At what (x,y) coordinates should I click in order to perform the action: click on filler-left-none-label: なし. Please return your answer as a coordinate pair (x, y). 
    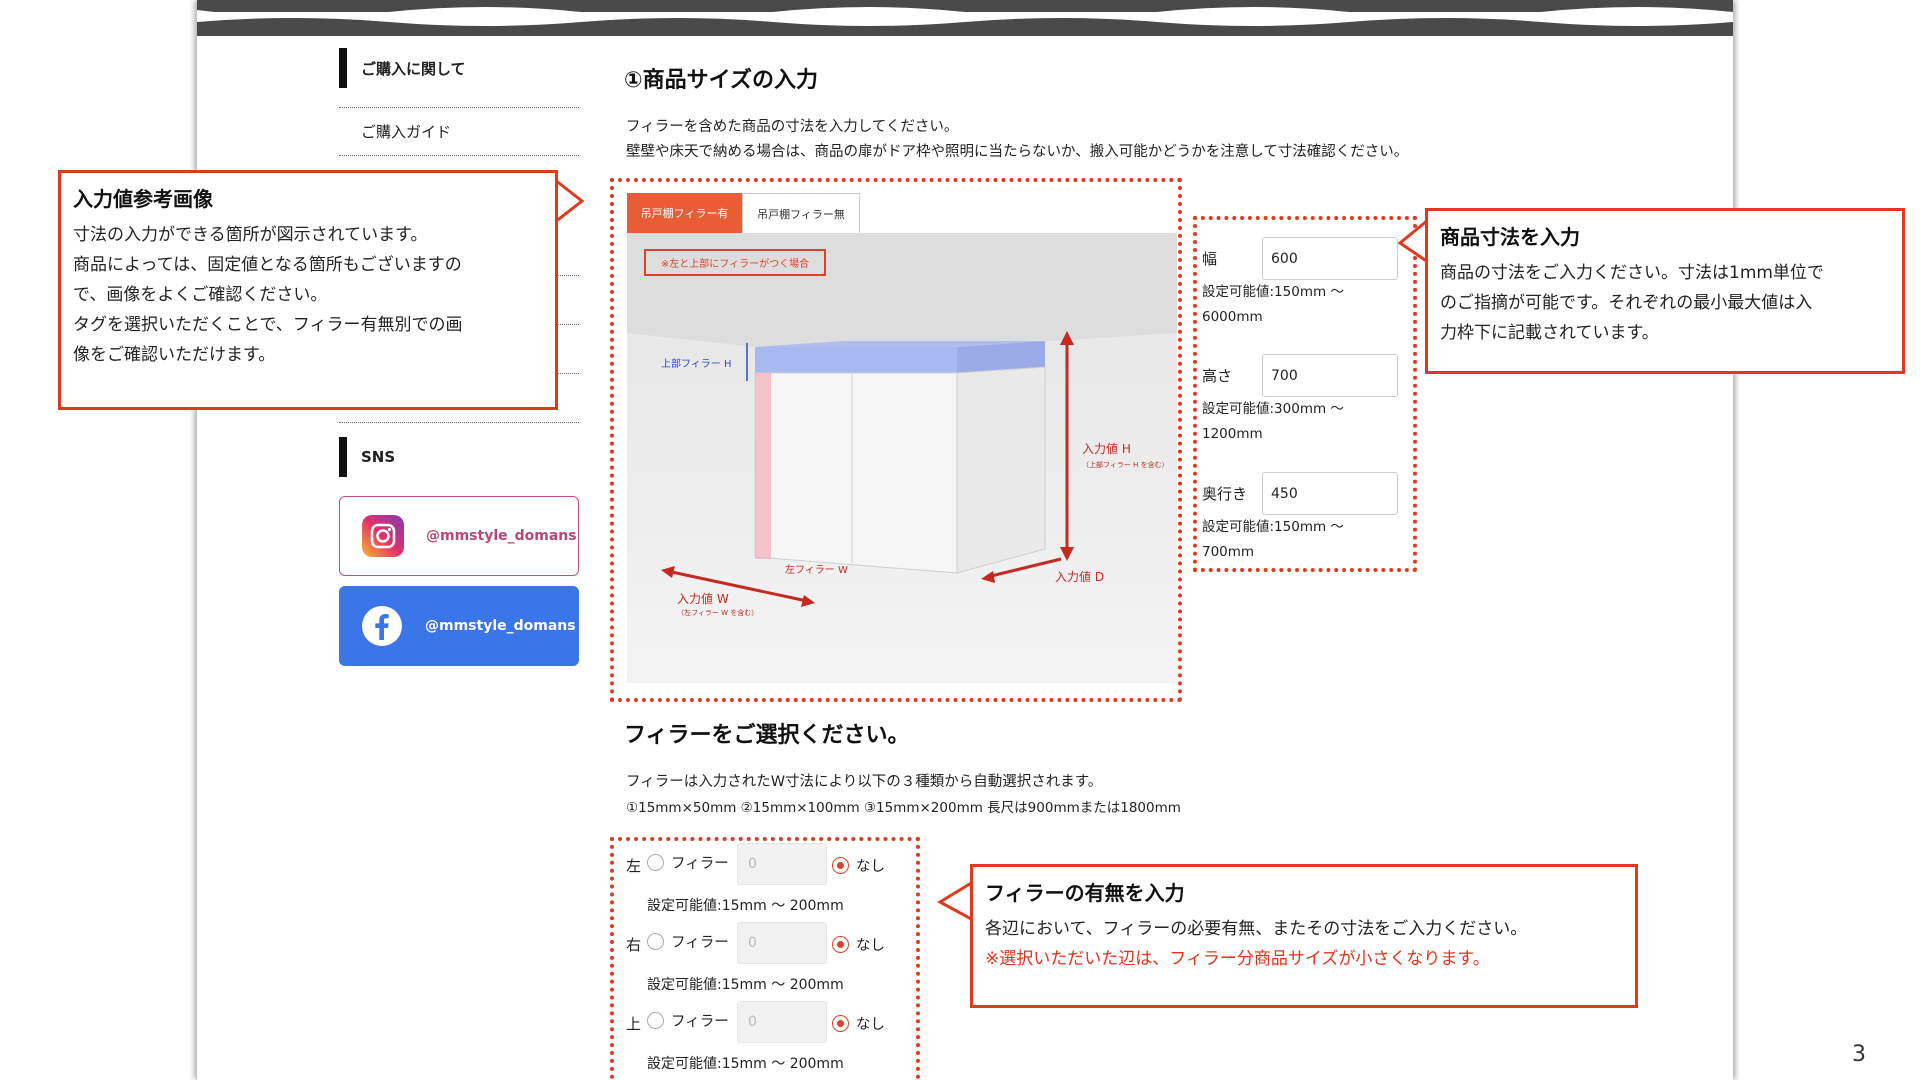
    Looking at the image, I should click on (870, 867).